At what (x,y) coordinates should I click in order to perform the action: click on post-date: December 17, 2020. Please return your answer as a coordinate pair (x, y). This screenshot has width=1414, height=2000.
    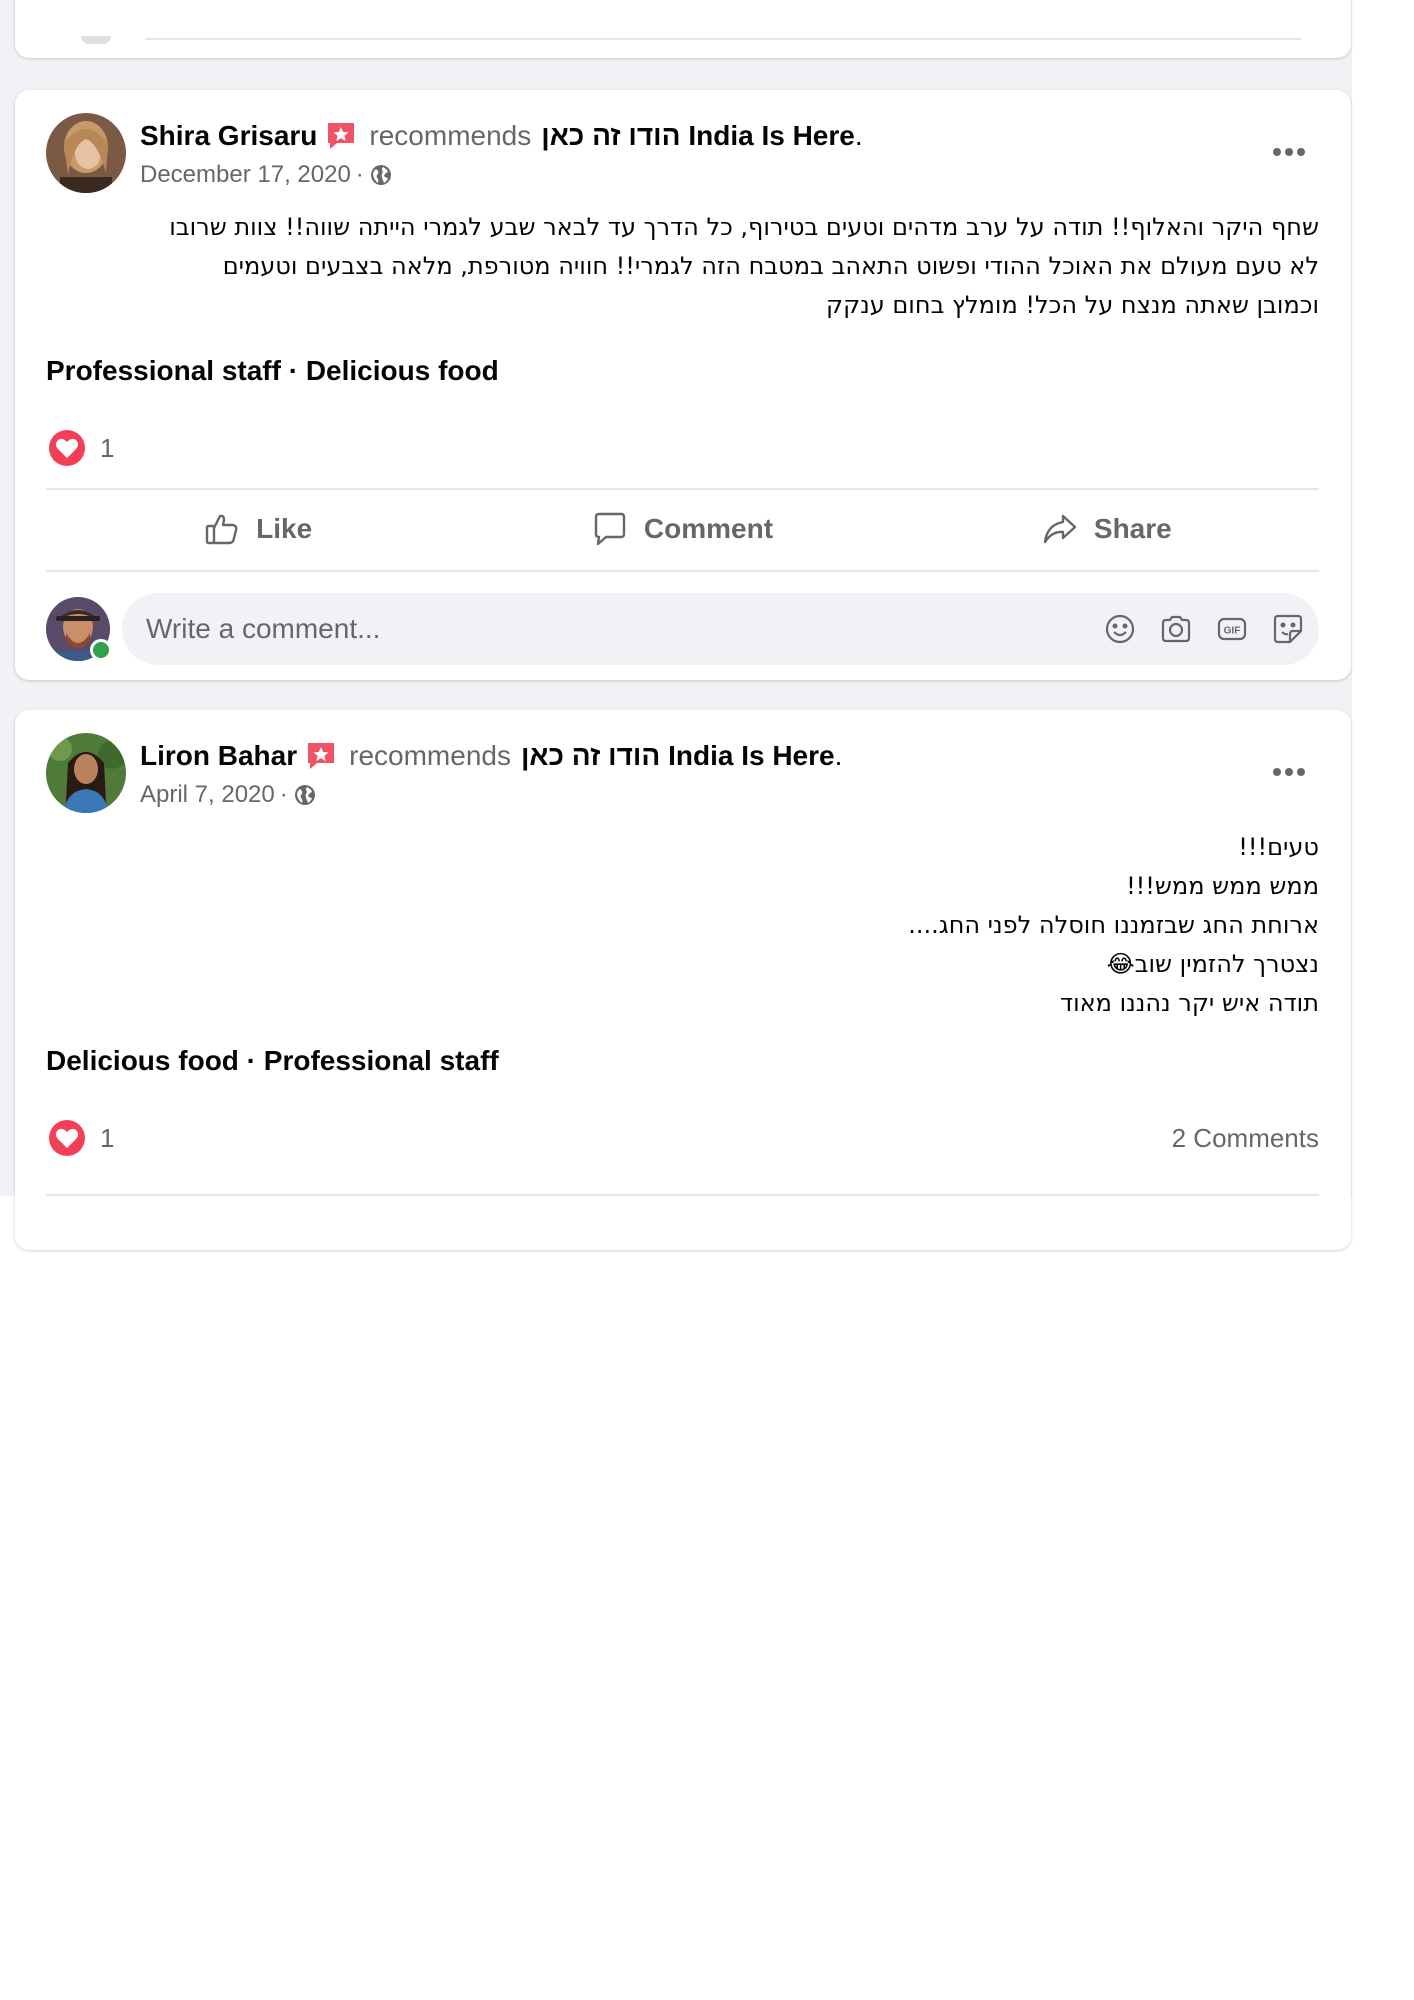
    Looking at the image, I should click on (245, 175).